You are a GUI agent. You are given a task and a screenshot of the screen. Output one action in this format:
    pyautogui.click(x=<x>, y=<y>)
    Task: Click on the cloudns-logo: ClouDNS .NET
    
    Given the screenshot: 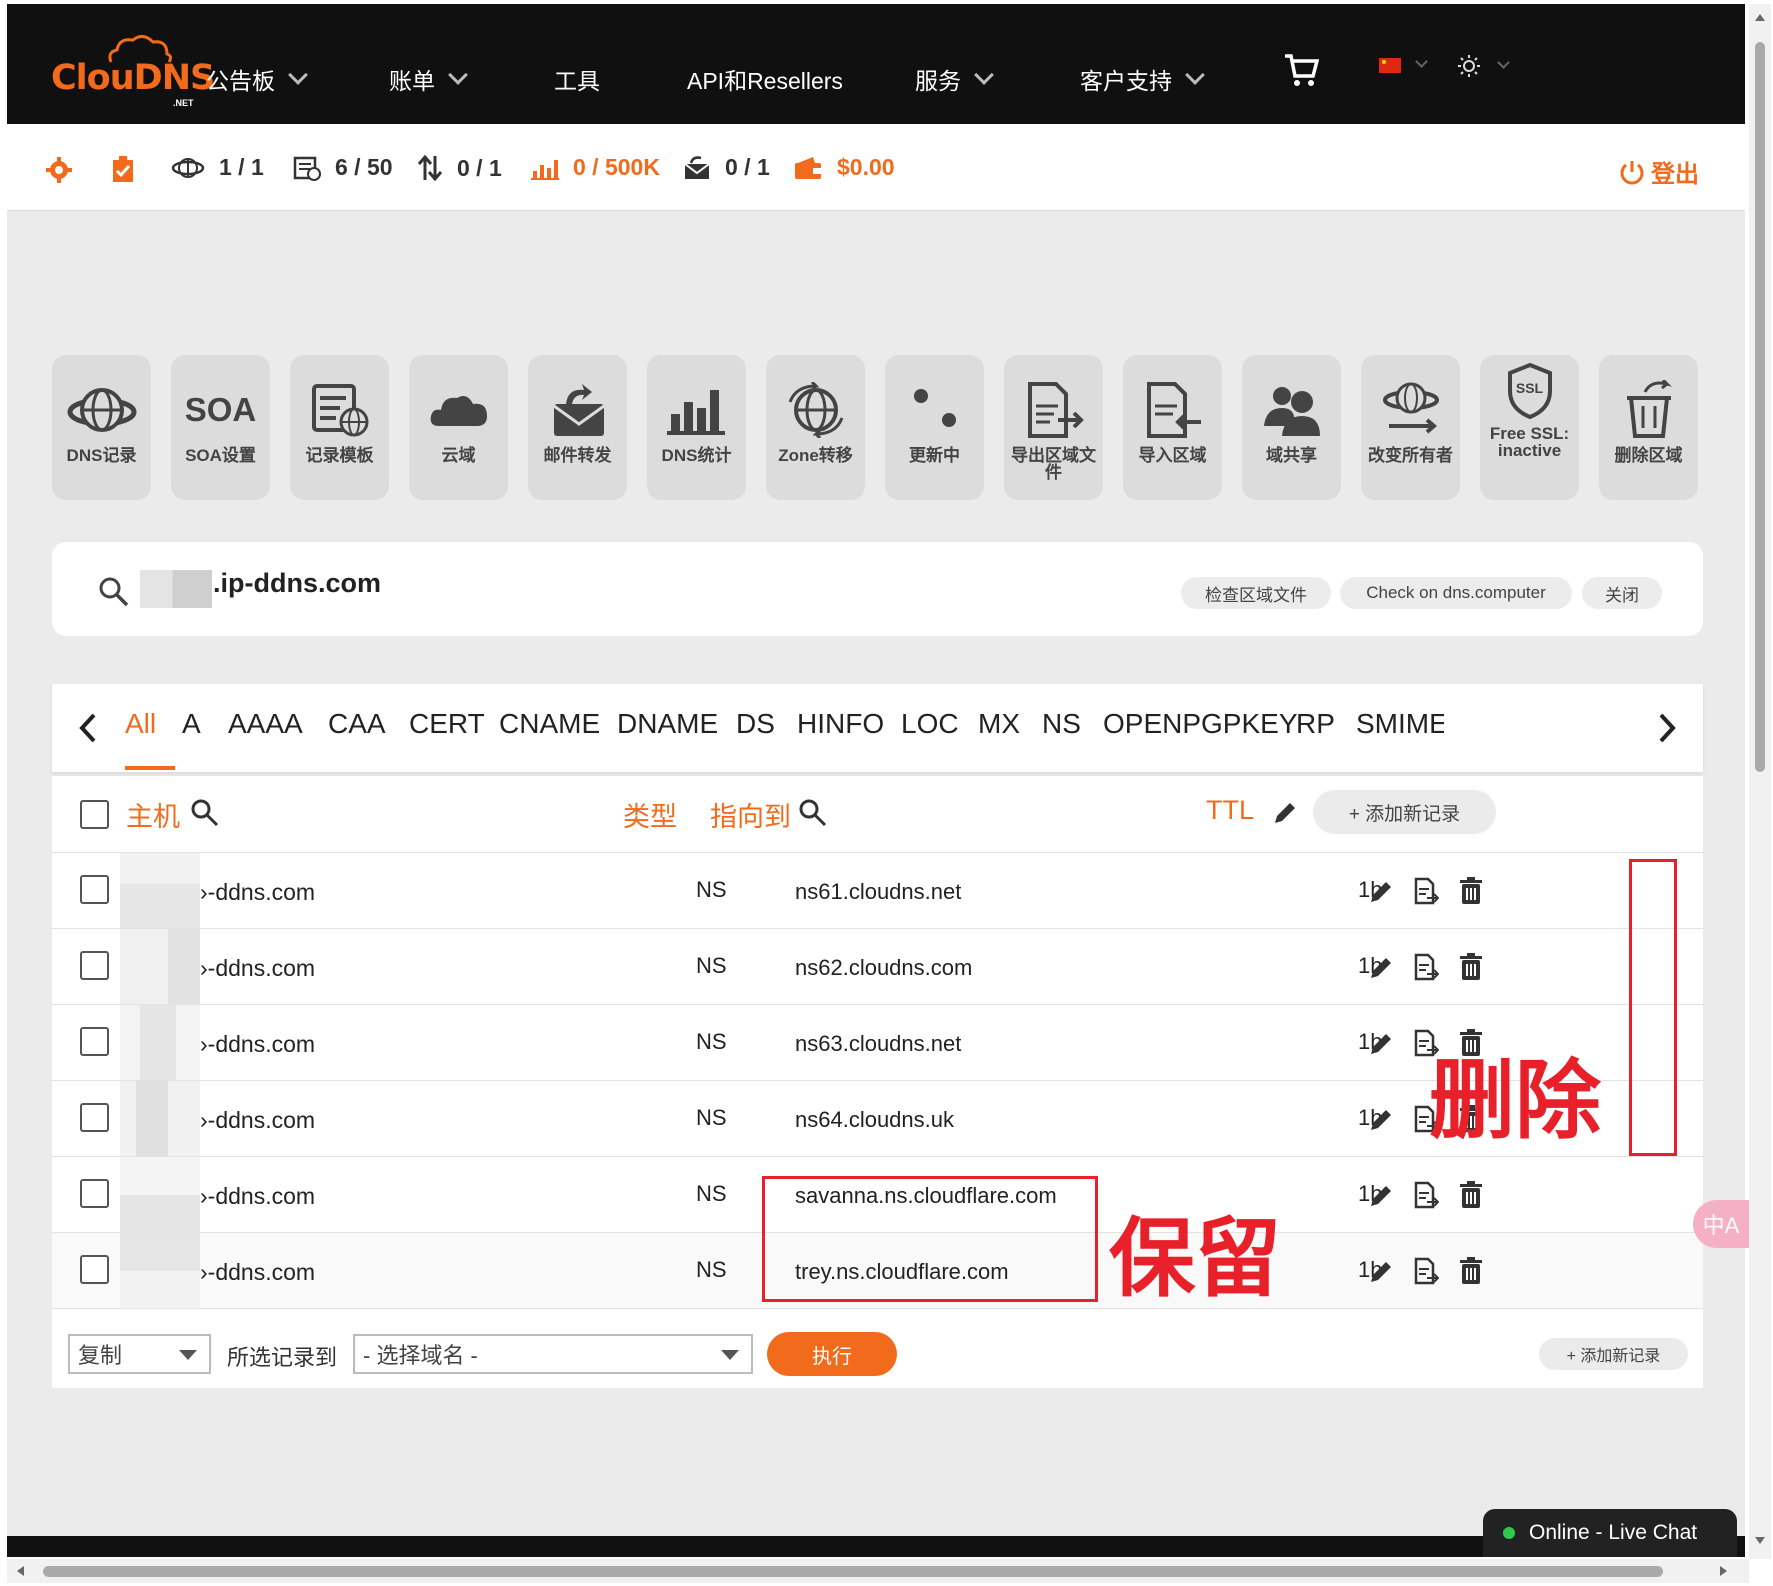 What is the action you would take?
    pyautogui.click(x=133, y=71)
    